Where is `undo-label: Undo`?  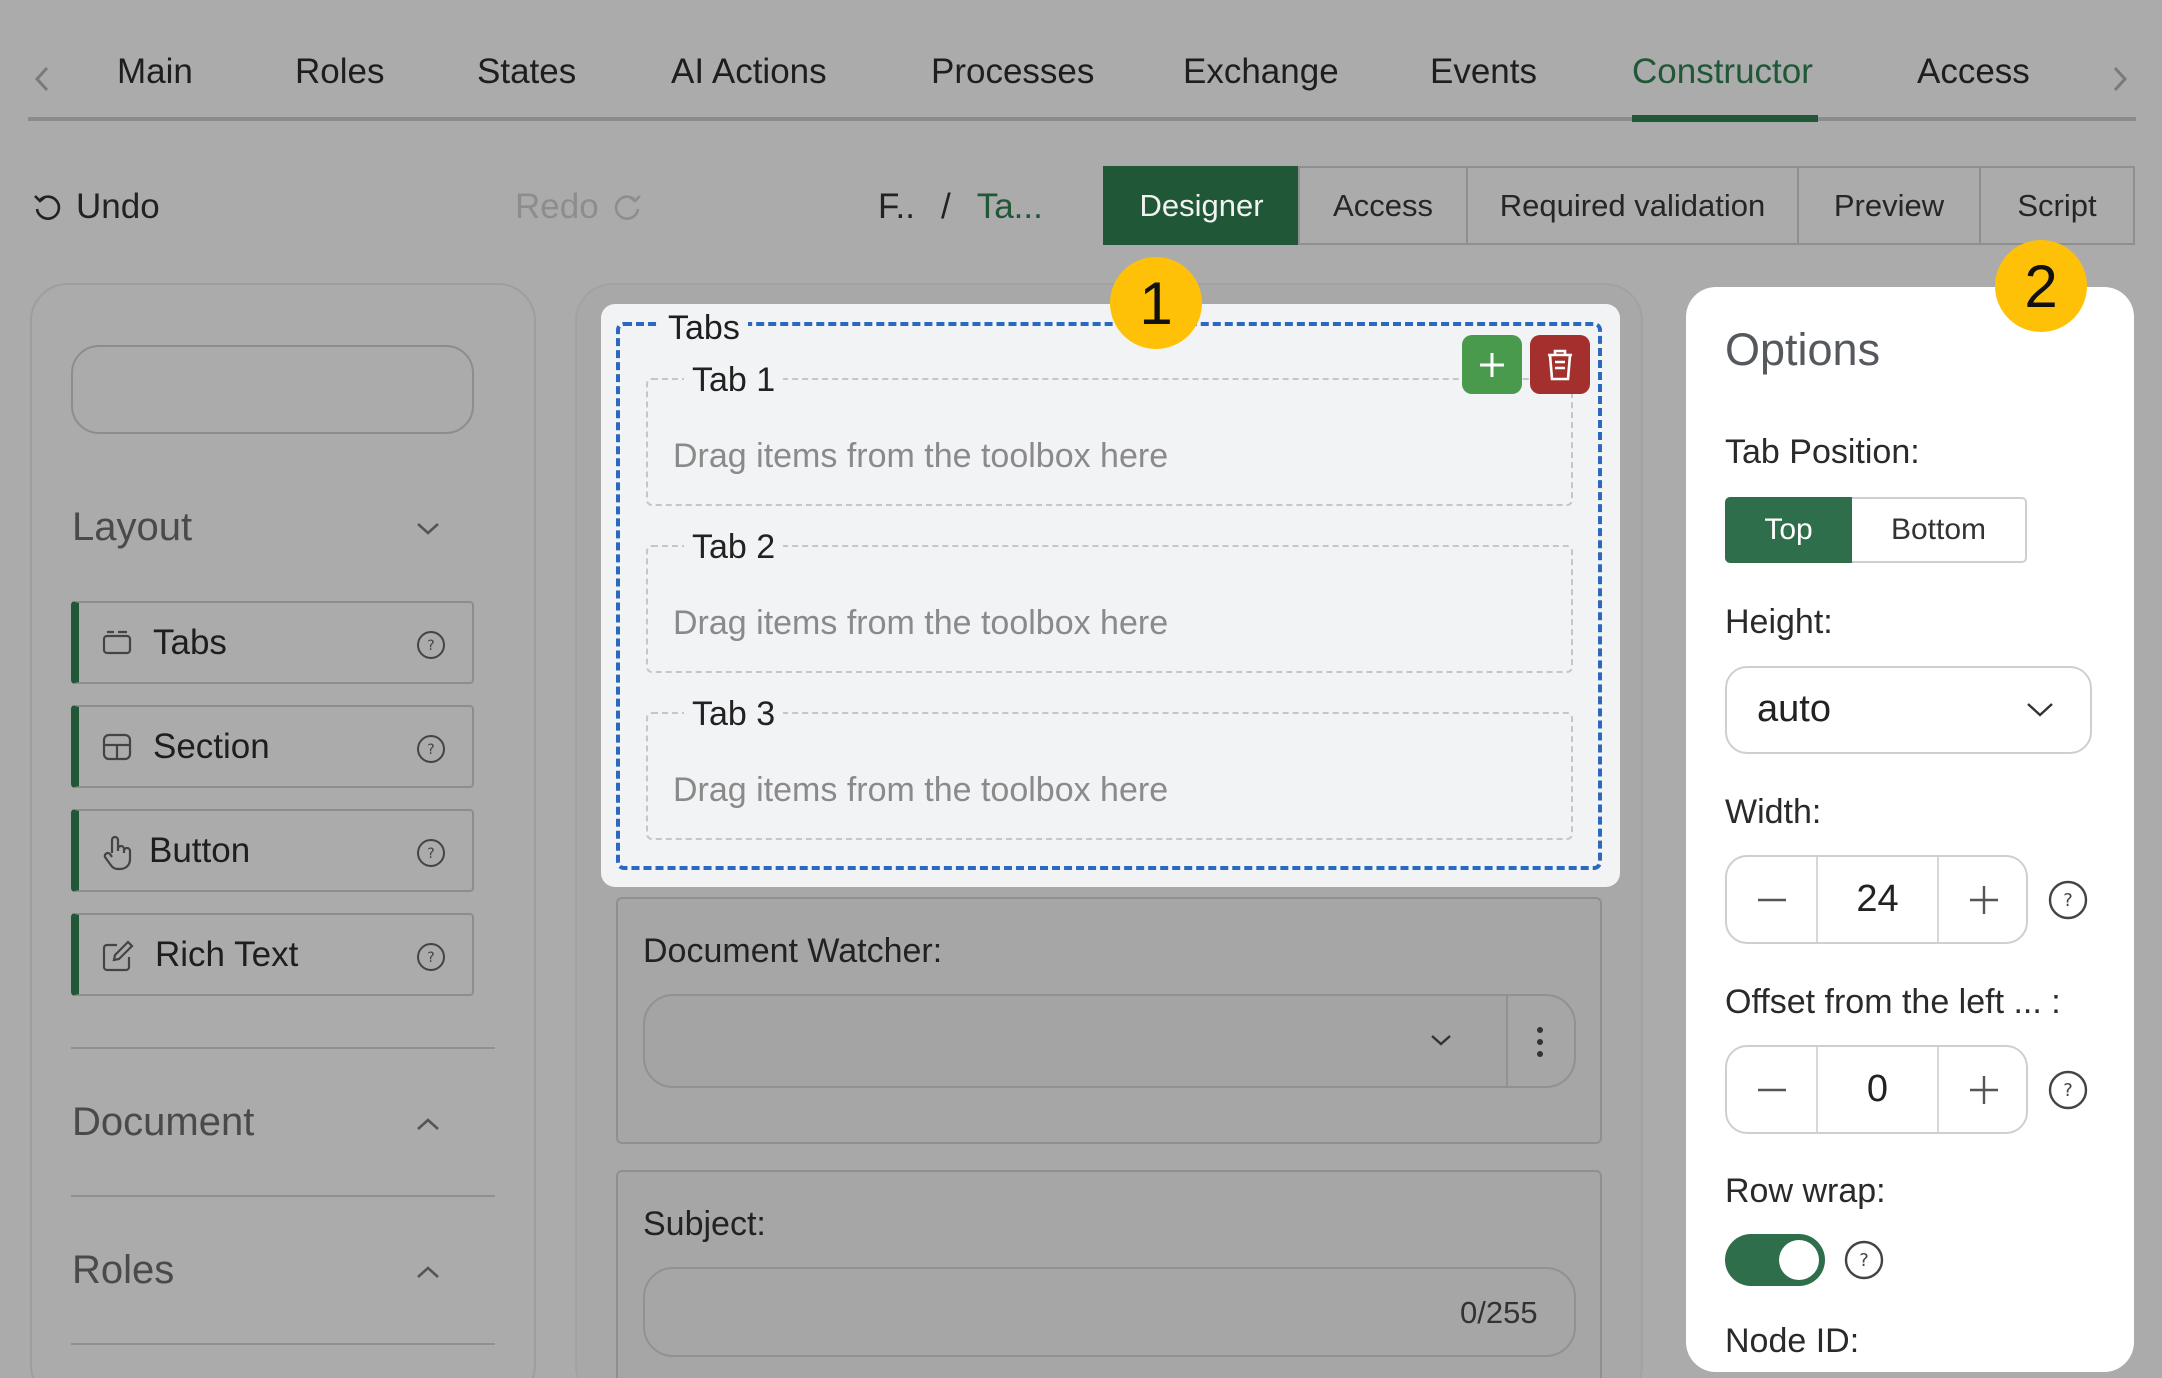
undo-label: Undo is located at coordinates (118, 206).